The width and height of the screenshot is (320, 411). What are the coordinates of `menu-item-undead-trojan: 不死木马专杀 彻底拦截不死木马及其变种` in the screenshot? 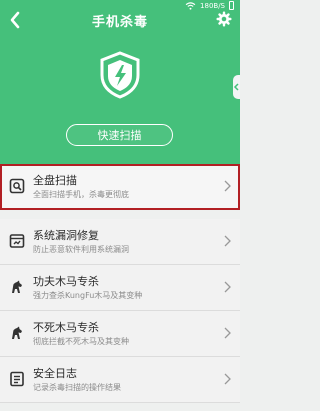 It's located at (120, 334).